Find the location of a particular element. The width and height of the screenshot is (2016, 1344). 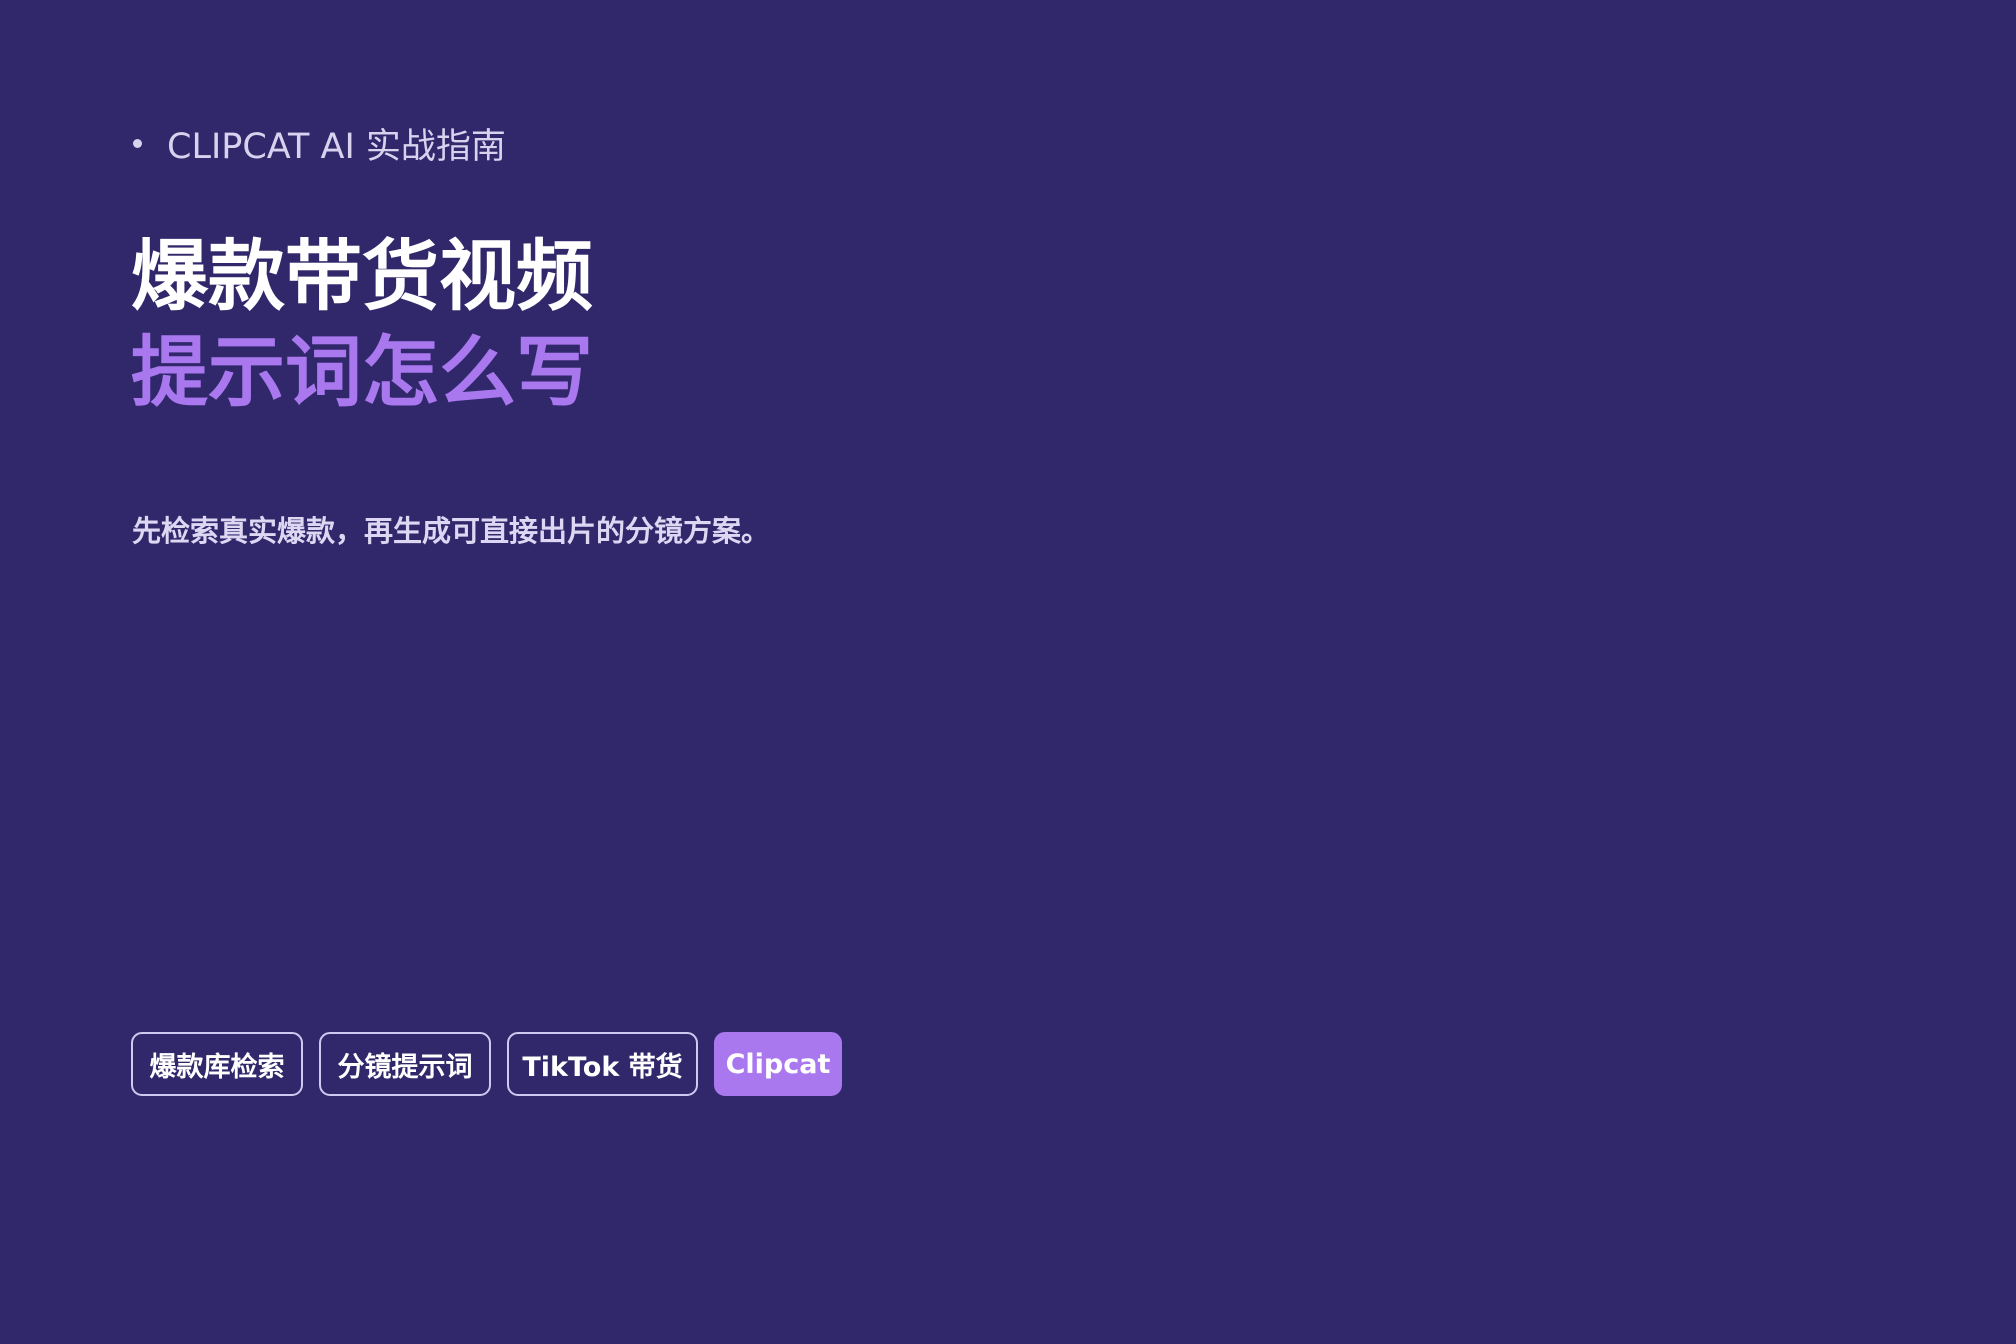

tag-tiktok-commerce: TikTok 带货 is located at coordinates (602, 1064).